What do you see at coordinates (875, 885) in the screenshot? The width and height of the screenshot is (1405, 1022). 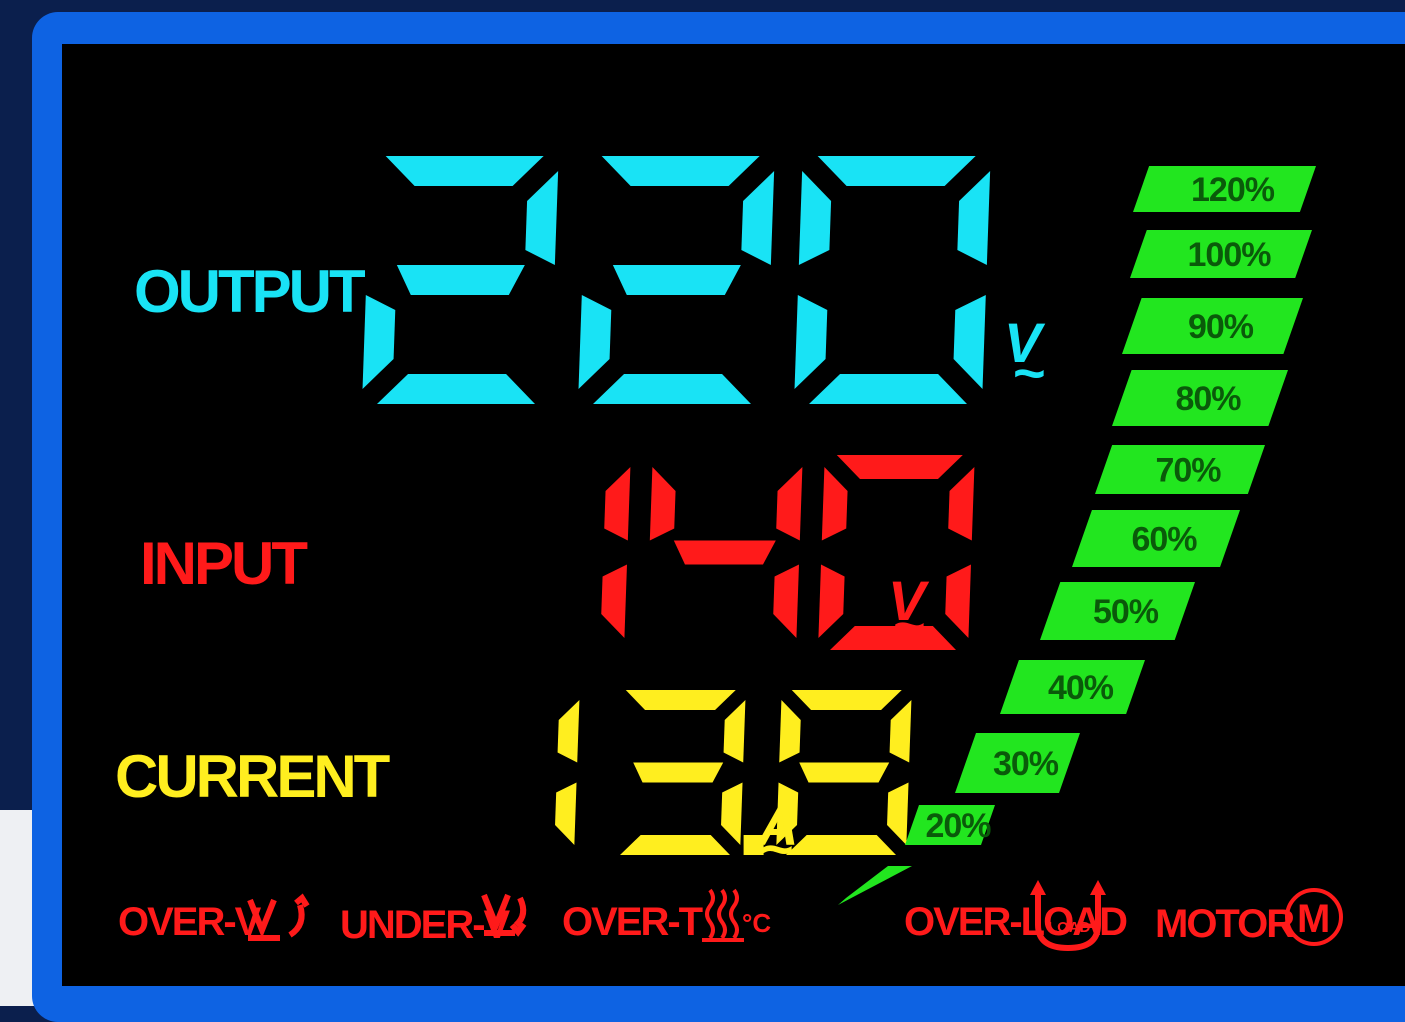 I see `load-bar-tail` at bounding box center [875, 885].